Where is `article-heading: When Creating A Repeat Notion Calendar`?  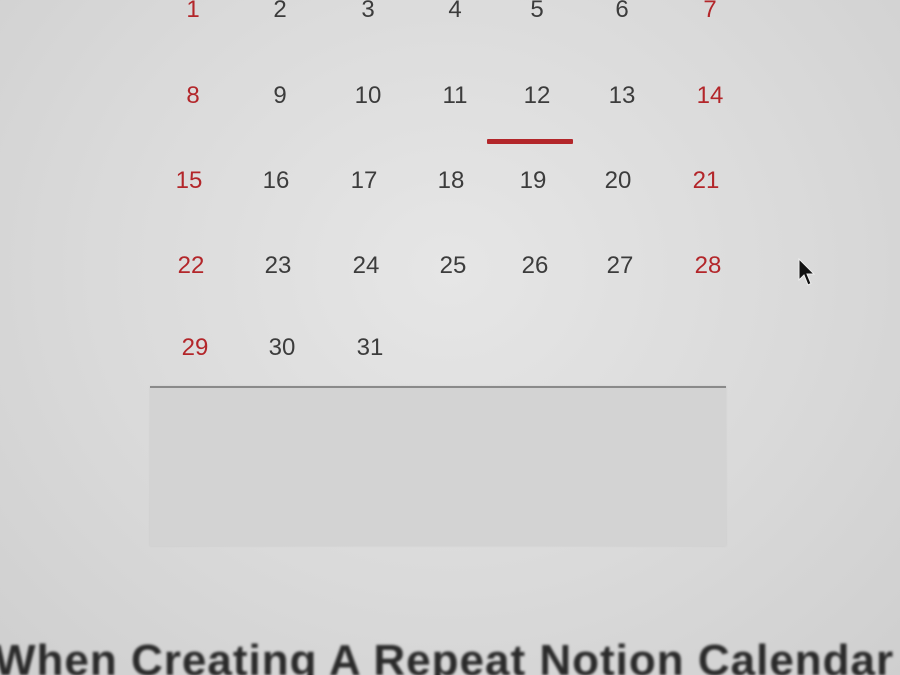
article-heading: When Creating A Repeat Notion Calendar is located at coordinates (447, 655).